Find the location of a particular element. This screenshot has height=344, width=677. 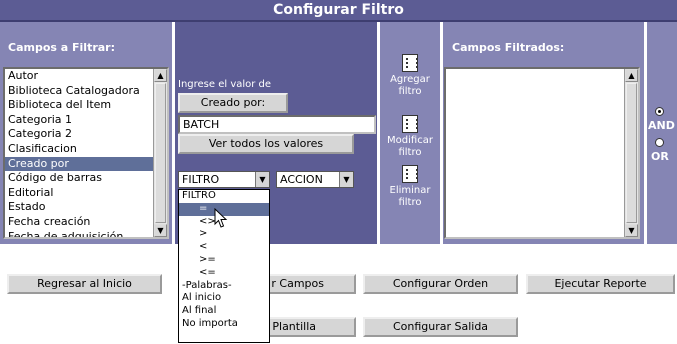

list-item: Estado is located at coordinates (79, 207).